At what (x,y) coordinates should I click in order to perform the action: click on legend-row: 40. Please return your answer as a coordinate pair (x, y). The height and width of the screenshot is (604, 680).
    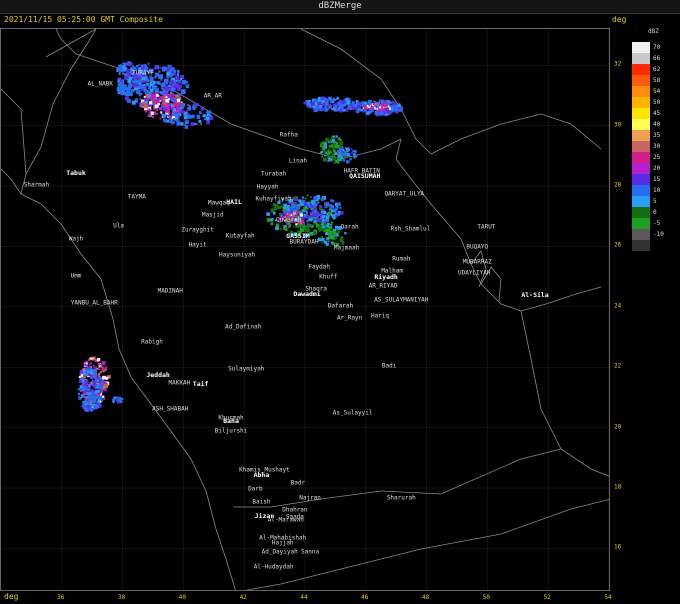
    Looking at the image, I should click on (655, 124).